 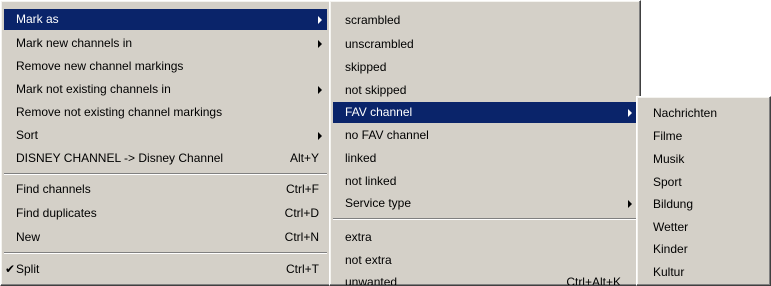 I want to click on menu-item-fav-category: Nachrichten, so click(x=704, y=113).